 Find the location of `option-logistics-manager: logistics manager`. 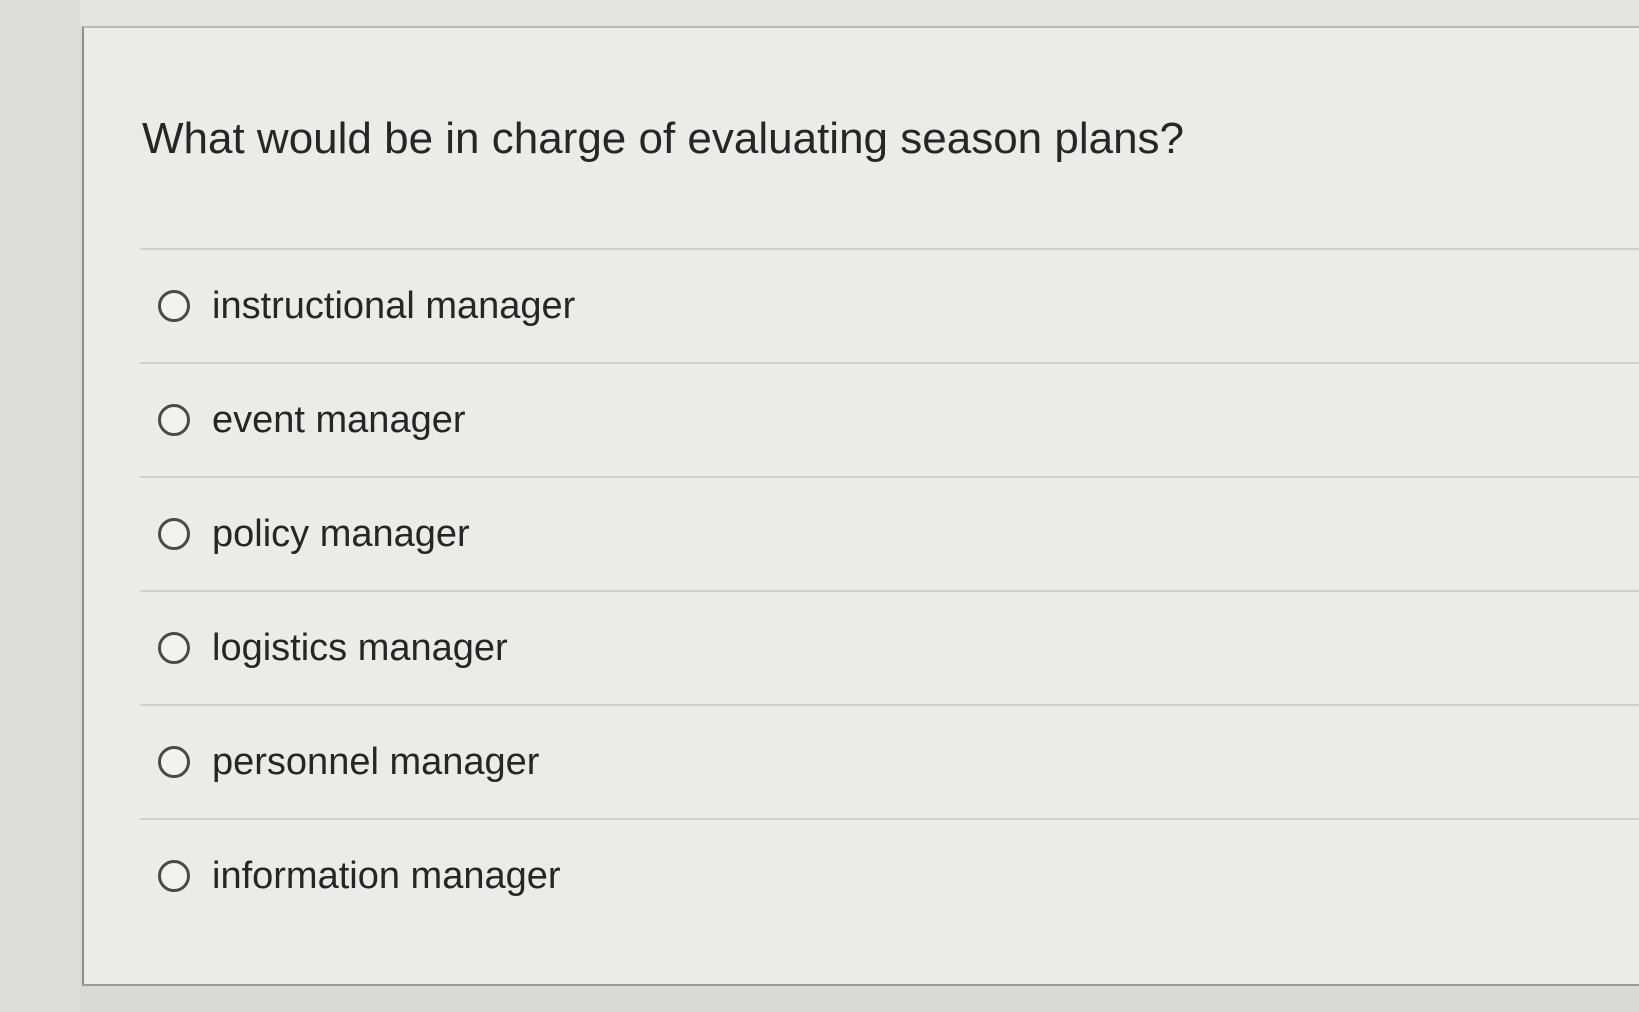

option-logistics-manager: logistics manager is located at coordinates (889, 647).